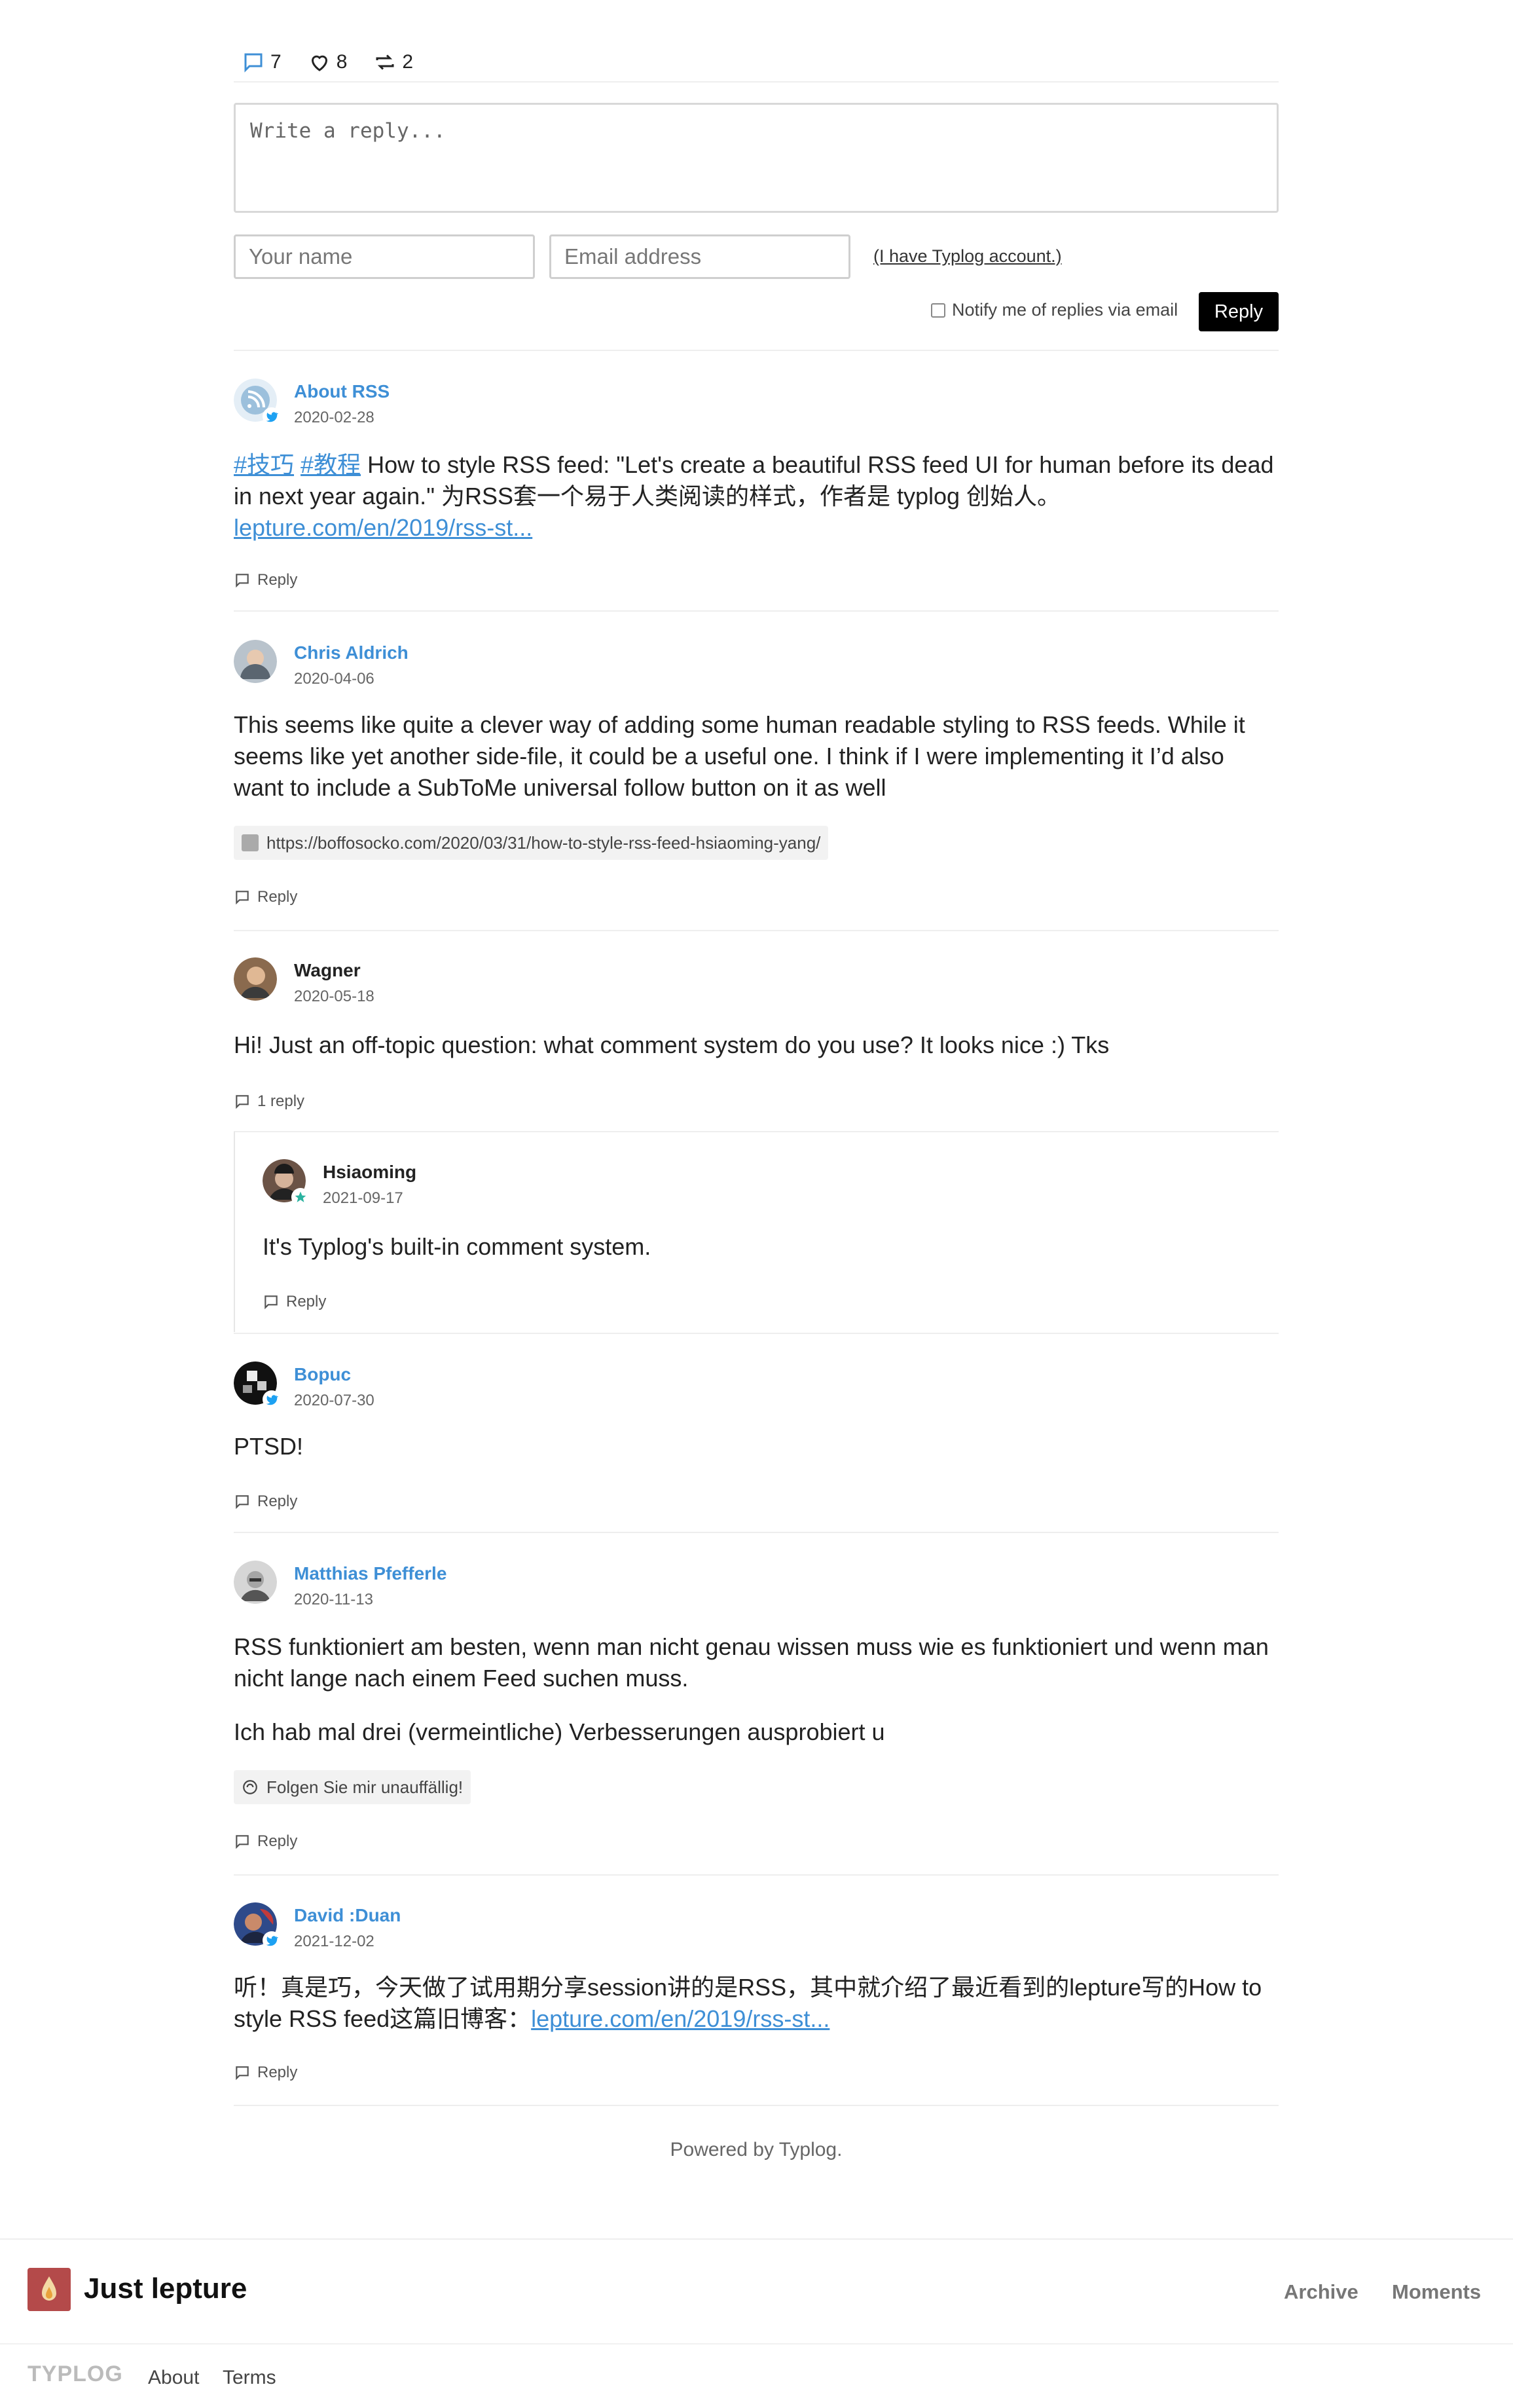 The width and height of the screenshot is (1513, 2408). I want to click on typlog-brand: TYPLOG, so click(75, 2374).